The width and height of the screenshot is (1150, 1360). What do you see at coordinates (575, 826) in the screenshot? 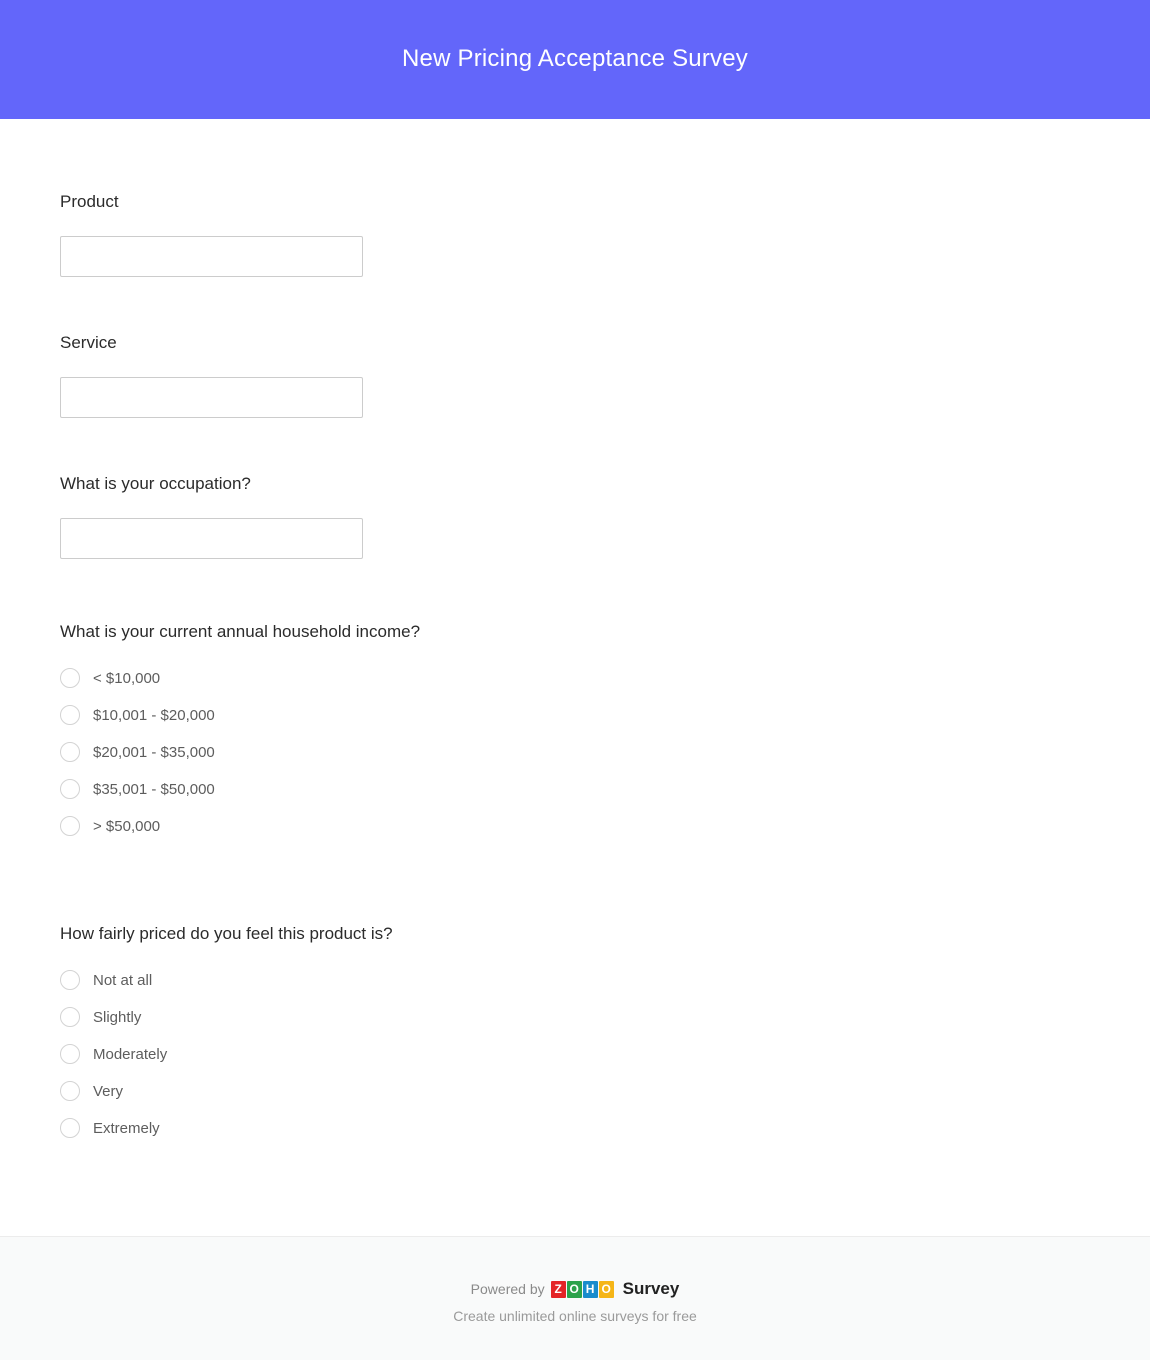
I see `radio-option: > $50,000` at bounding box center [575, 826].